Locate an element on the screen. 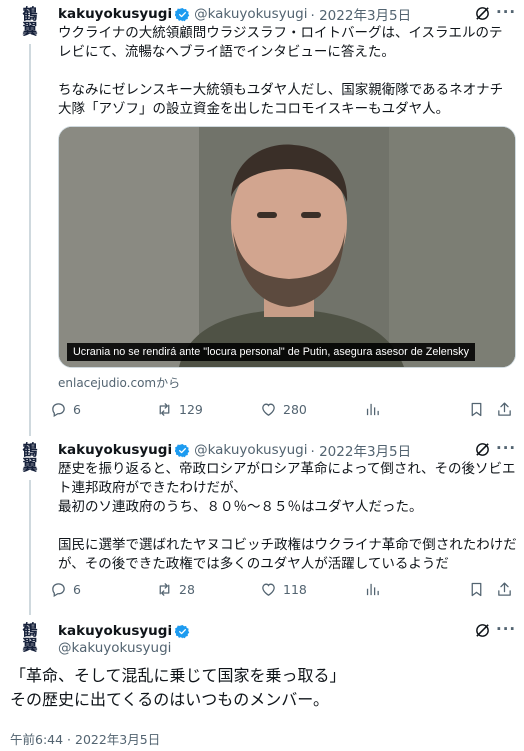 Image resolution: width=524 pixels, height=751 pixels. tweet-header: kakuyokusyugi is located at coordinates (126, 631).